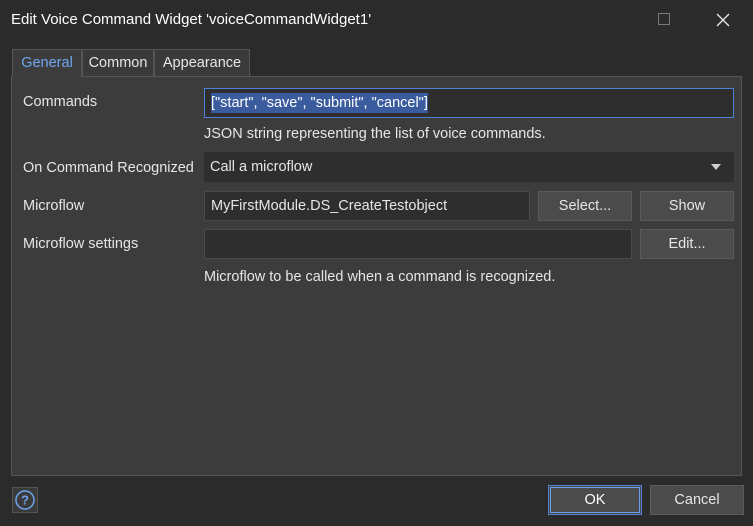 Image resolution: width=753 pixels, height=526 pixels. What do you see at coordinates (118, 62) in the screenshot?
I see `tab-common: Common` at bounding box center [118, 62].